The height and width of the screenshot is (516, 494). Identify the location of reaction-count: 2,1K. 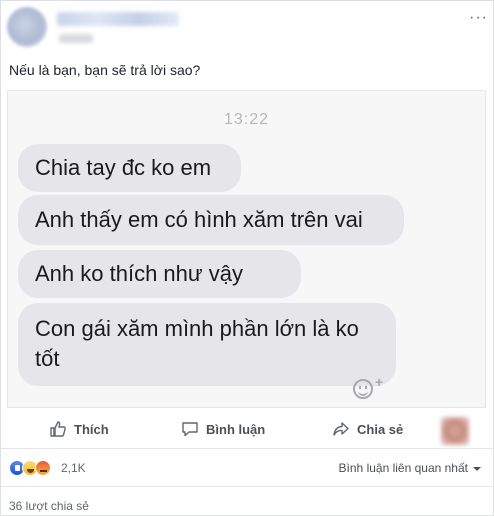
(73, 468).